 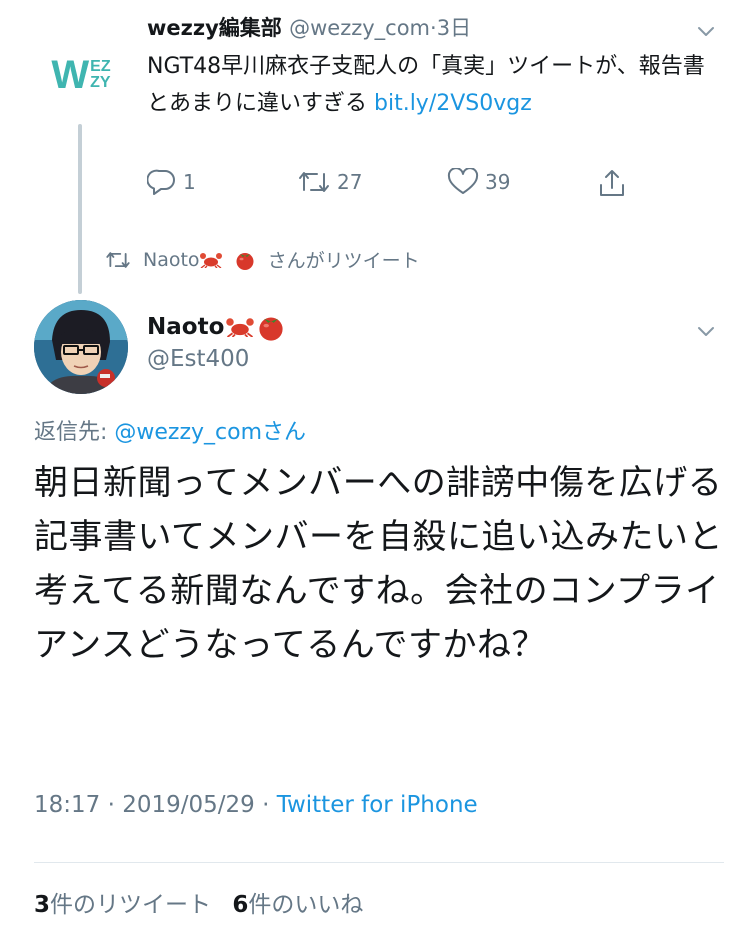 I want to click on divider, so click(x=379, y=862).